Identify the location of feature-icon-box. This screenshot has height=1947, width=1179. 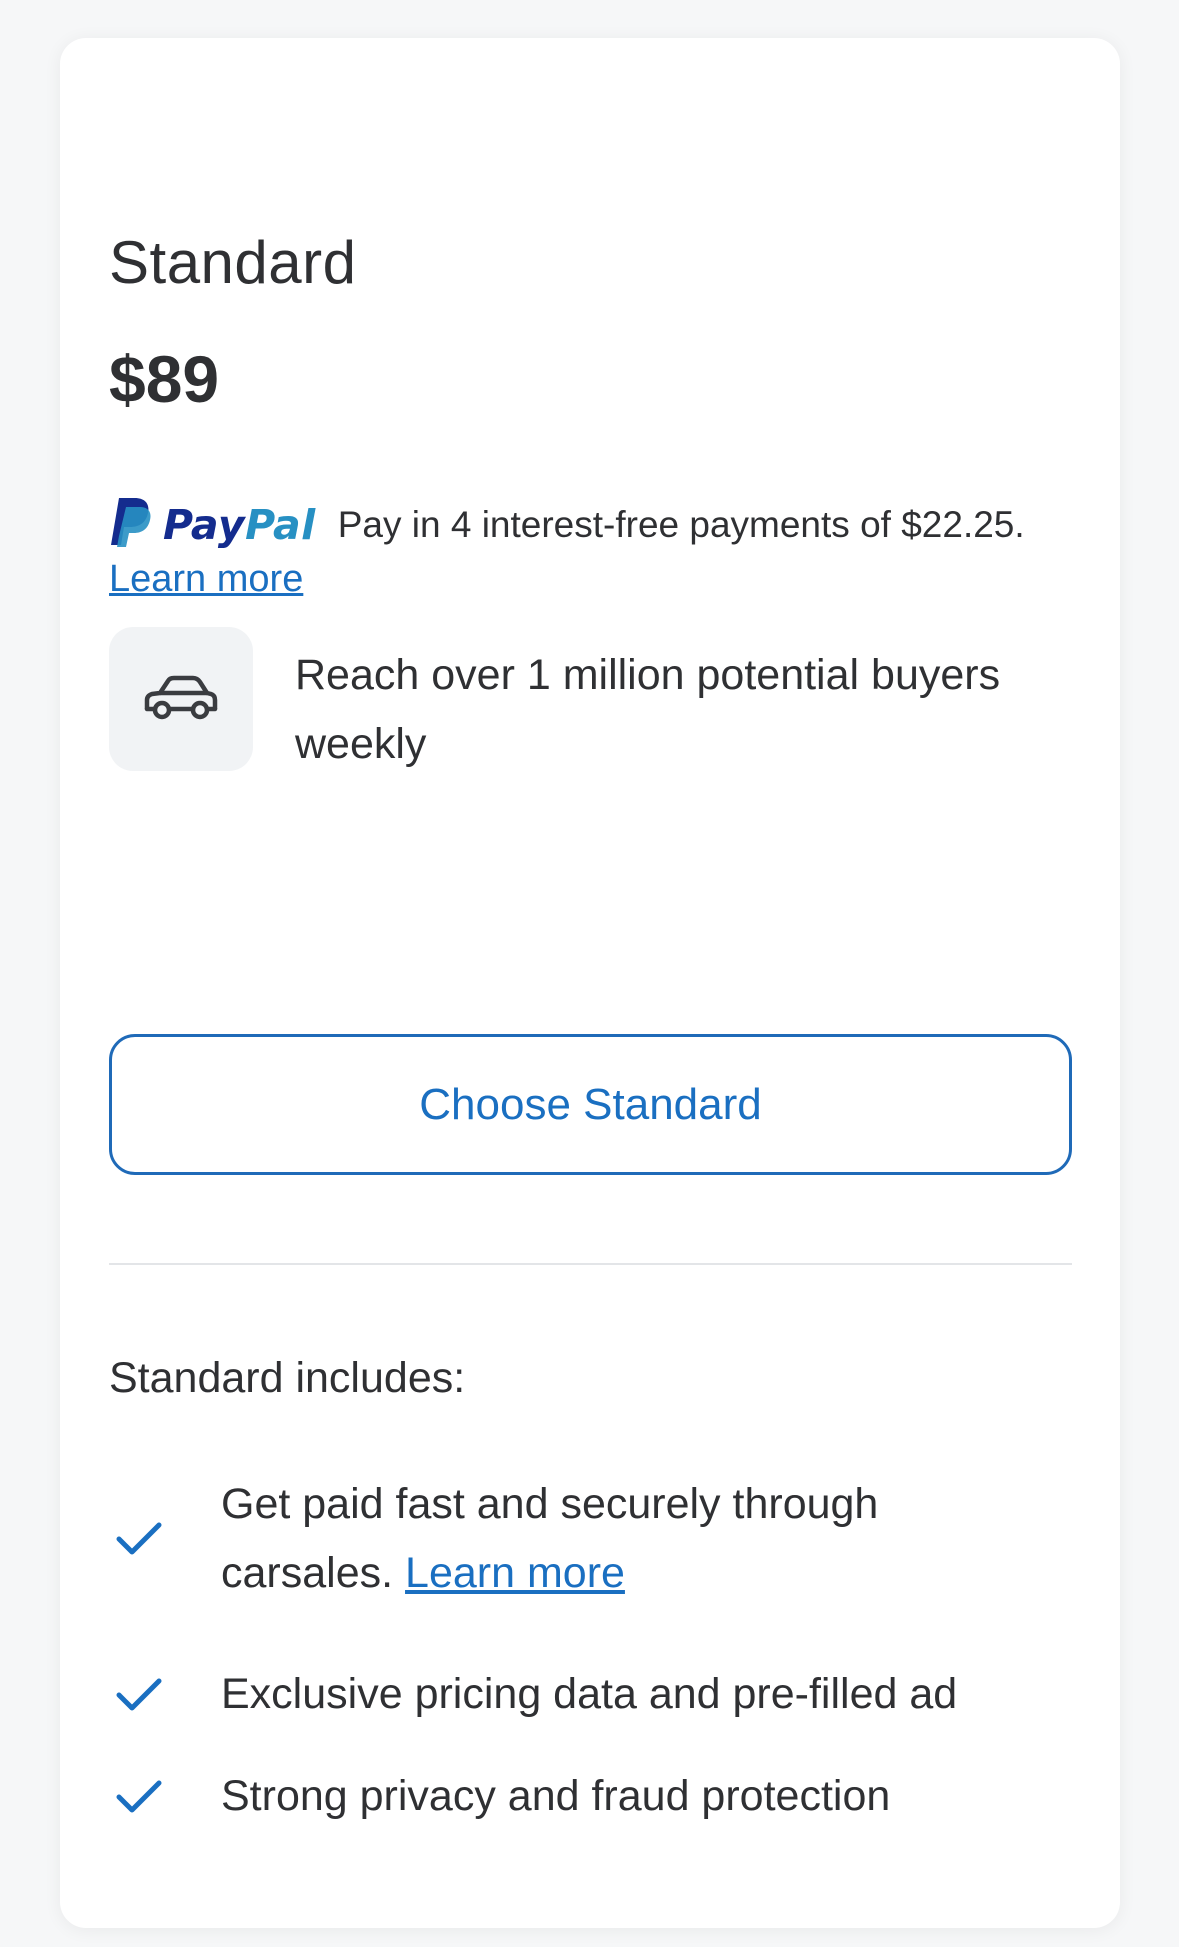
(181, 699).